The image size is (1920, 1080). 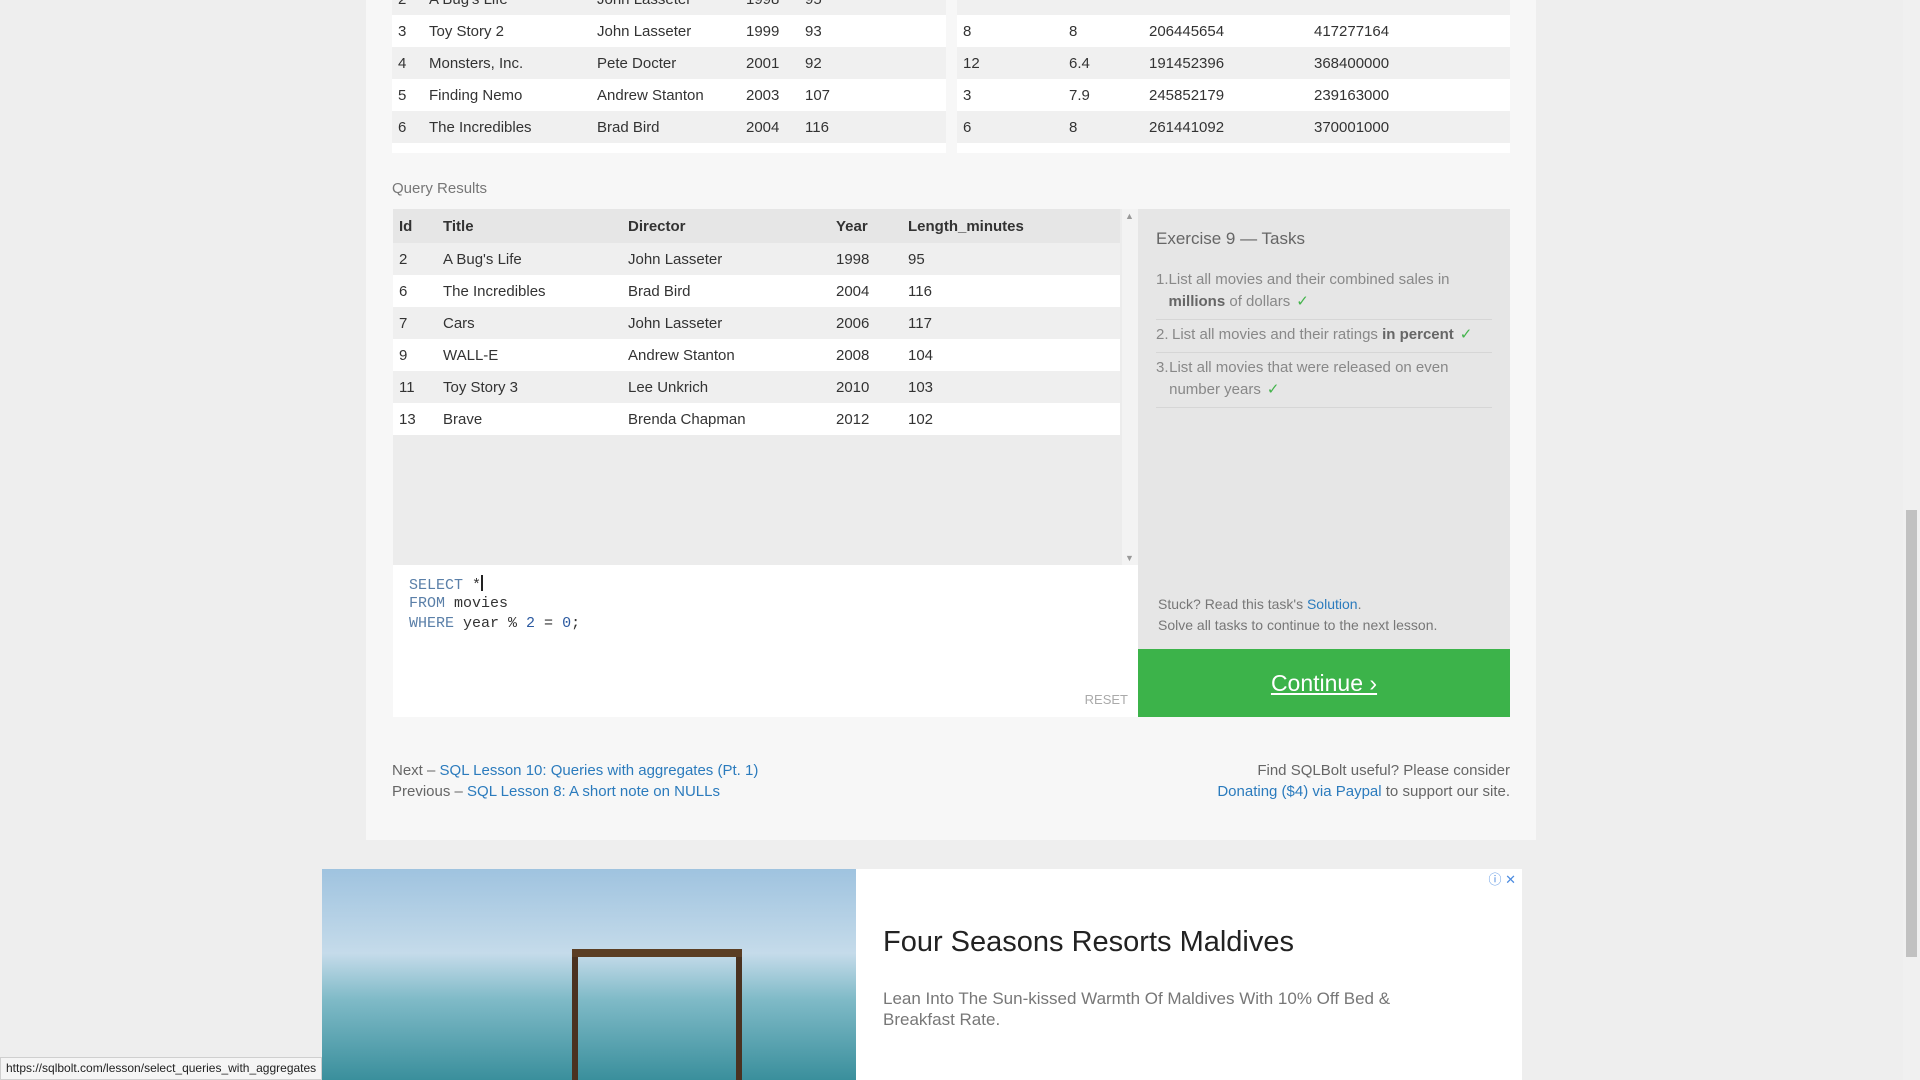 What do you see at coordinates (415, 387) in the screenshot?
I see `table-cell: 11` at bounding box center [415, 387].